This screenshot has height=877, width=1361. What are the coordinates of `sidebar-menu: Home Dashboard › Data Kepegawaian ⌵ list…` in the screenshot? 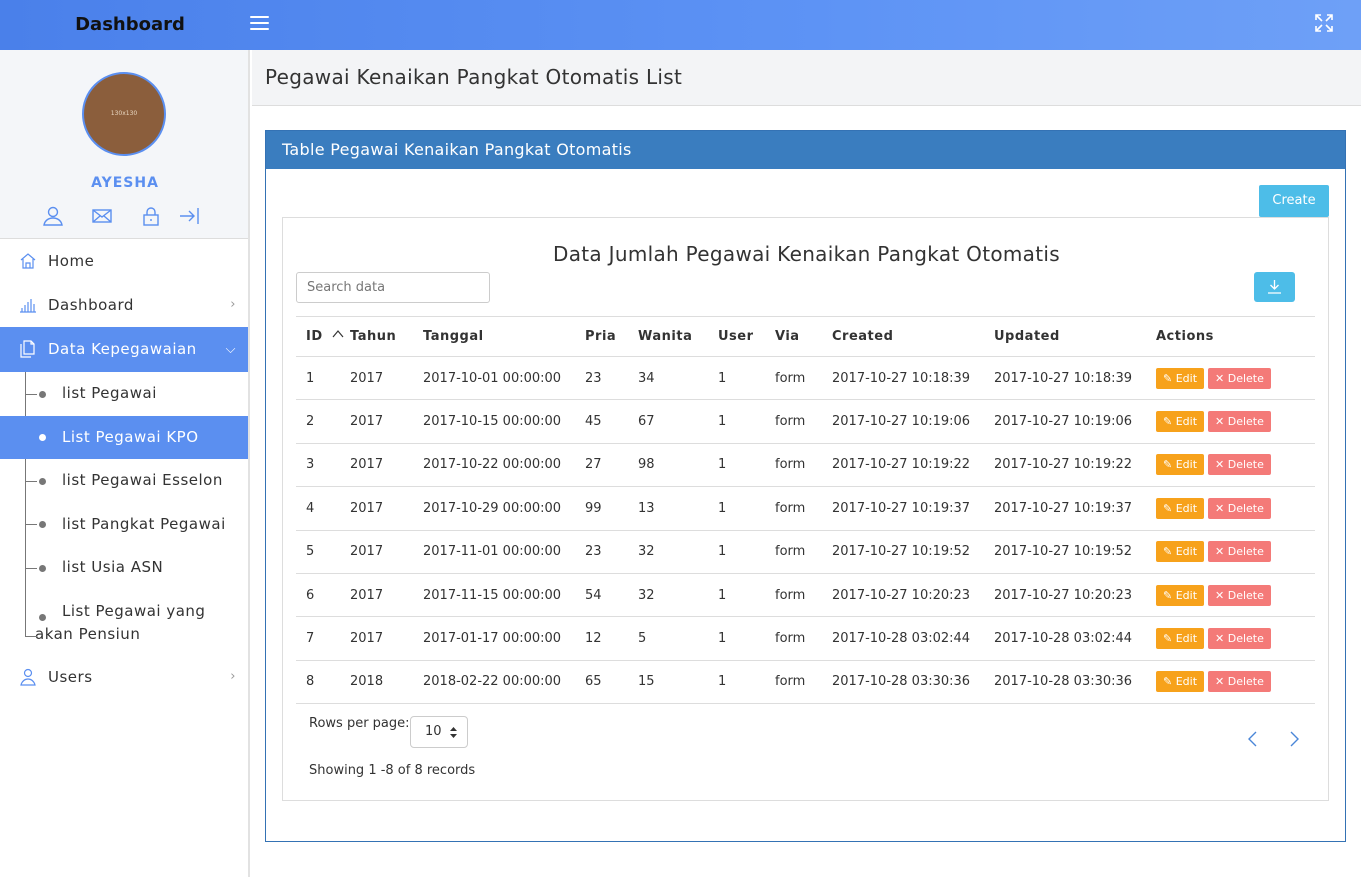 It's located at (124, 469).